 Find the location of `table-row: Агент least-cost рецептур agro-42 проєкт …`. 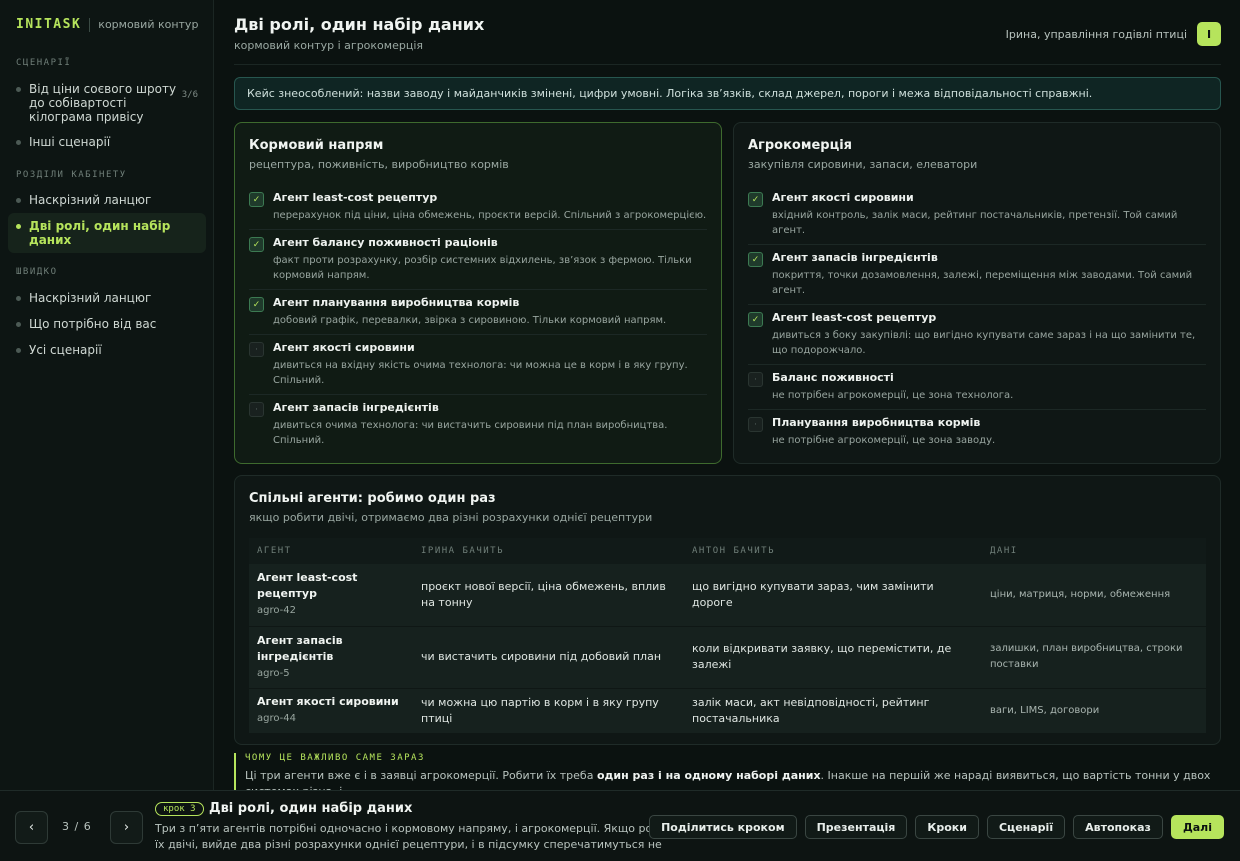

table-row: Агент least-cost рецептур agro-42 проєкт … is located at coordinates (727, 595).